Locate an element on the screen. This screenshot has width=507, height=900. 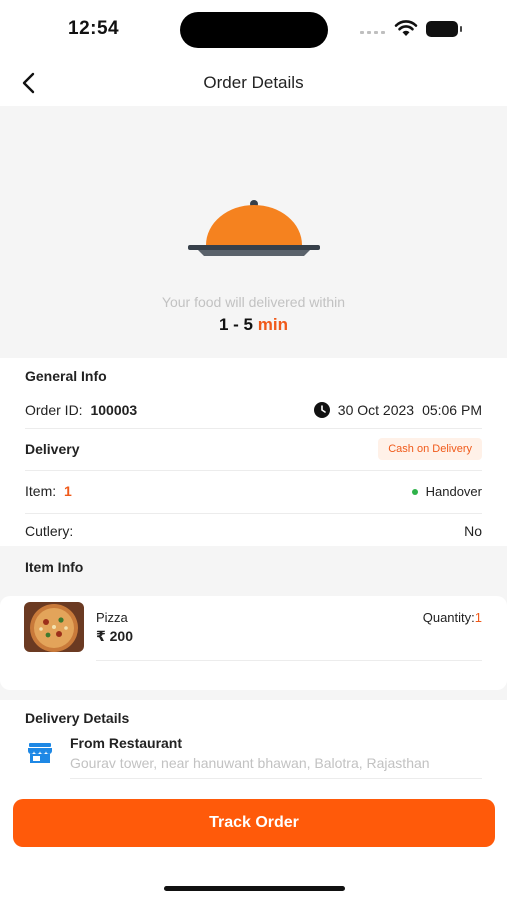
item-count-label: Item: is located at coordinates (41, 491).